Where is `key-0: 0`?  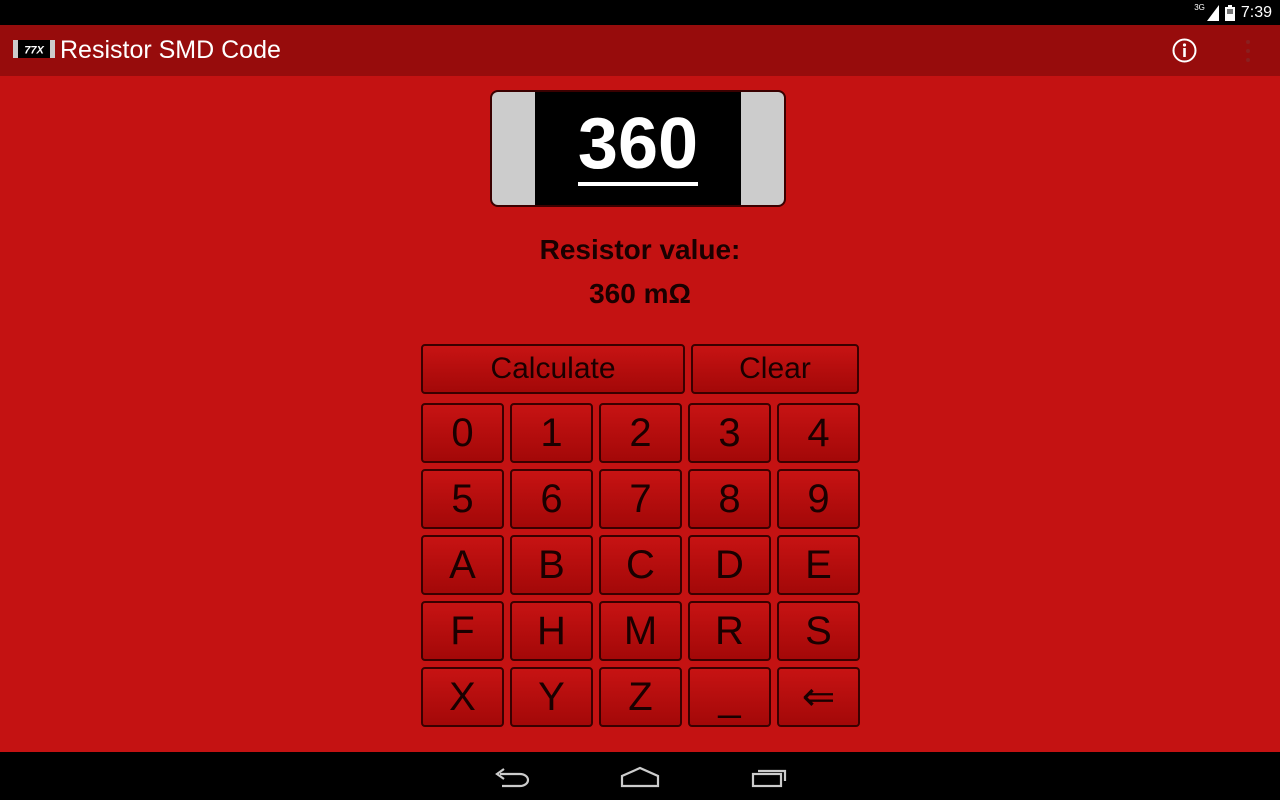
key-0: 0 is located at coordinates (462, 433).